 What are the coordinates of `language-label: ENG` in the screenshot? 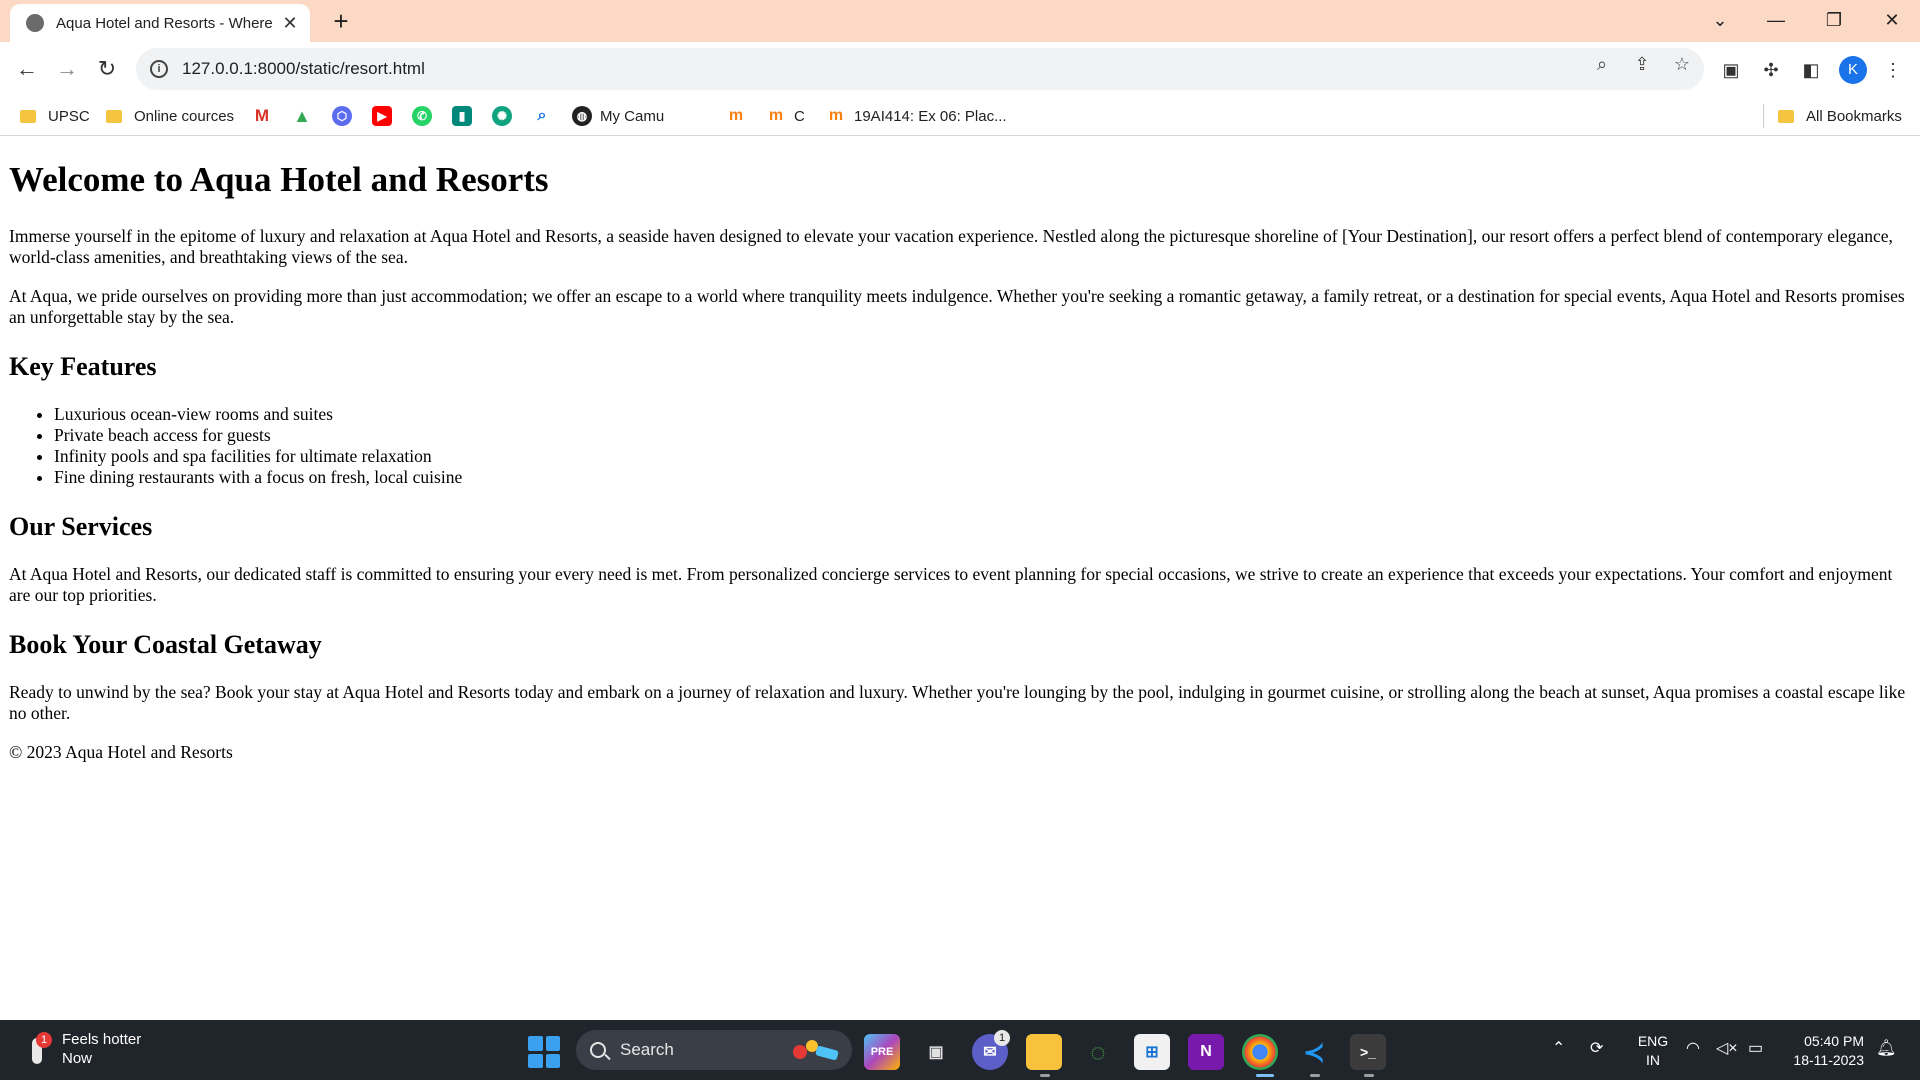 It's located at (1653, 1041).